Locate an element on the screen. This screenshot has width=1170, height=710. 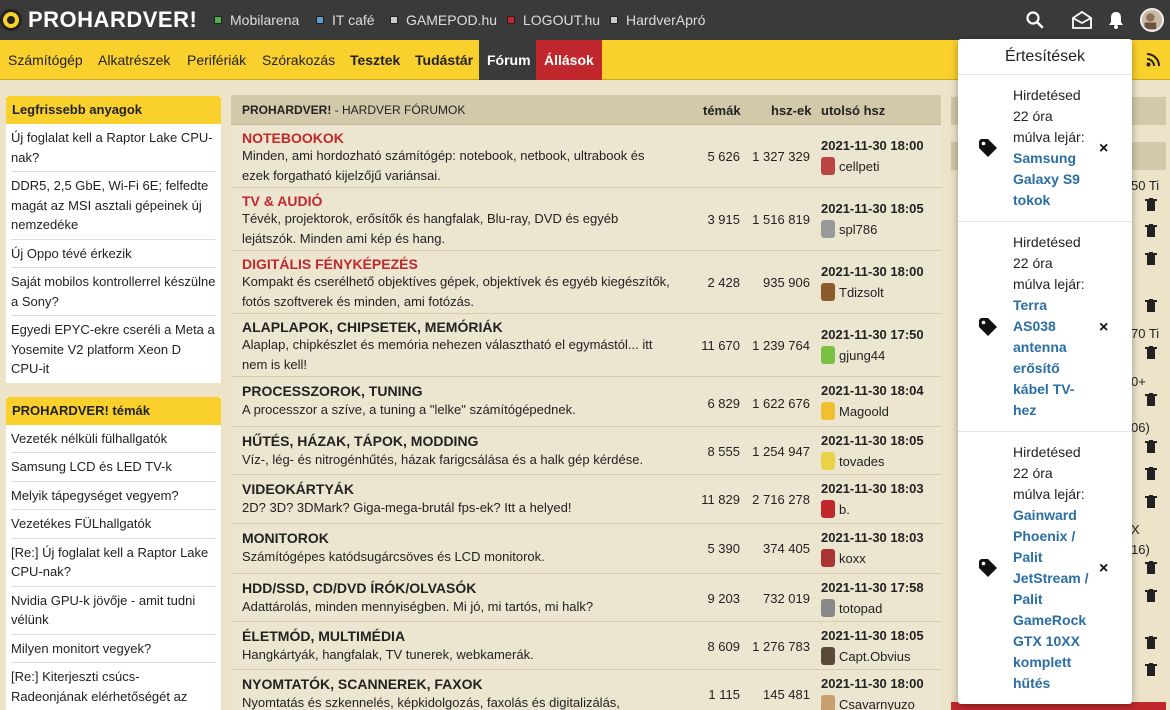
site-link-hardverapro: HardverApró is located at coordinates (657, 20).